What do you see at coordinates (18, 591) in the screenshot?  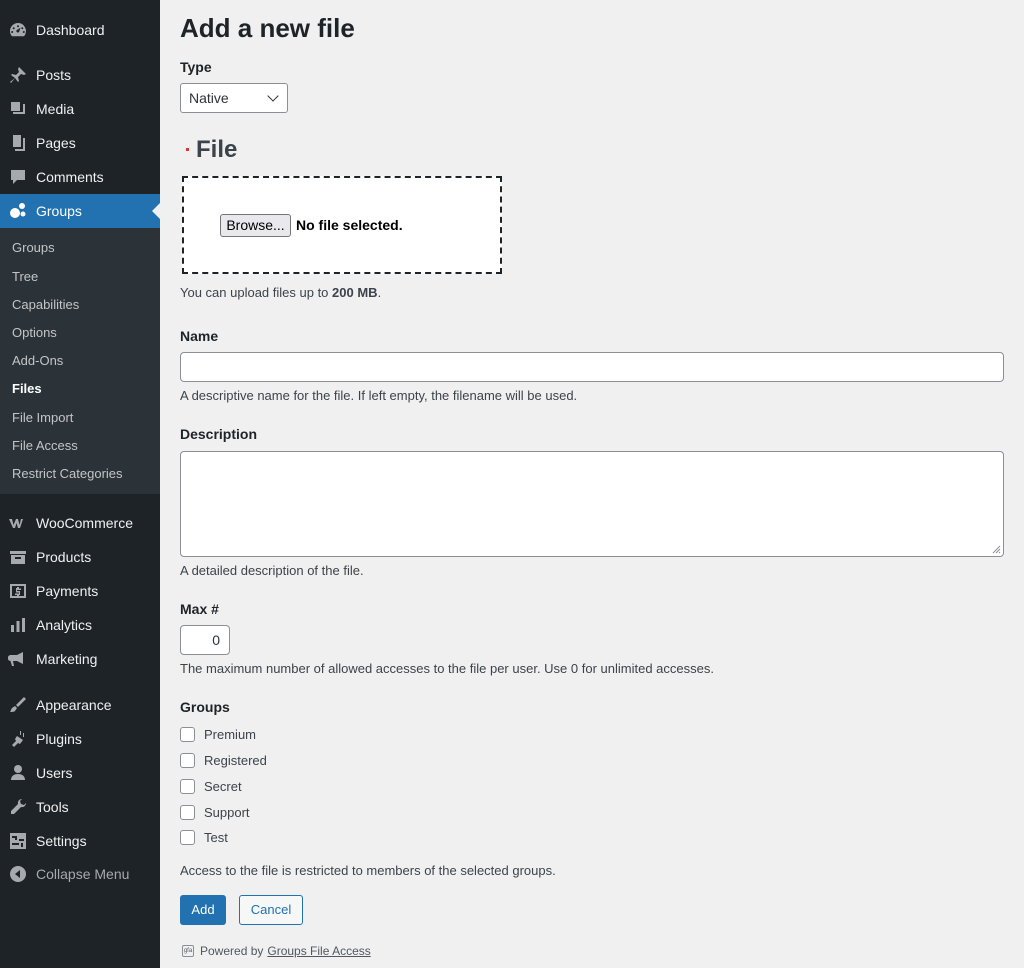 I see `payments-icon` at bounding box center [18, 591].